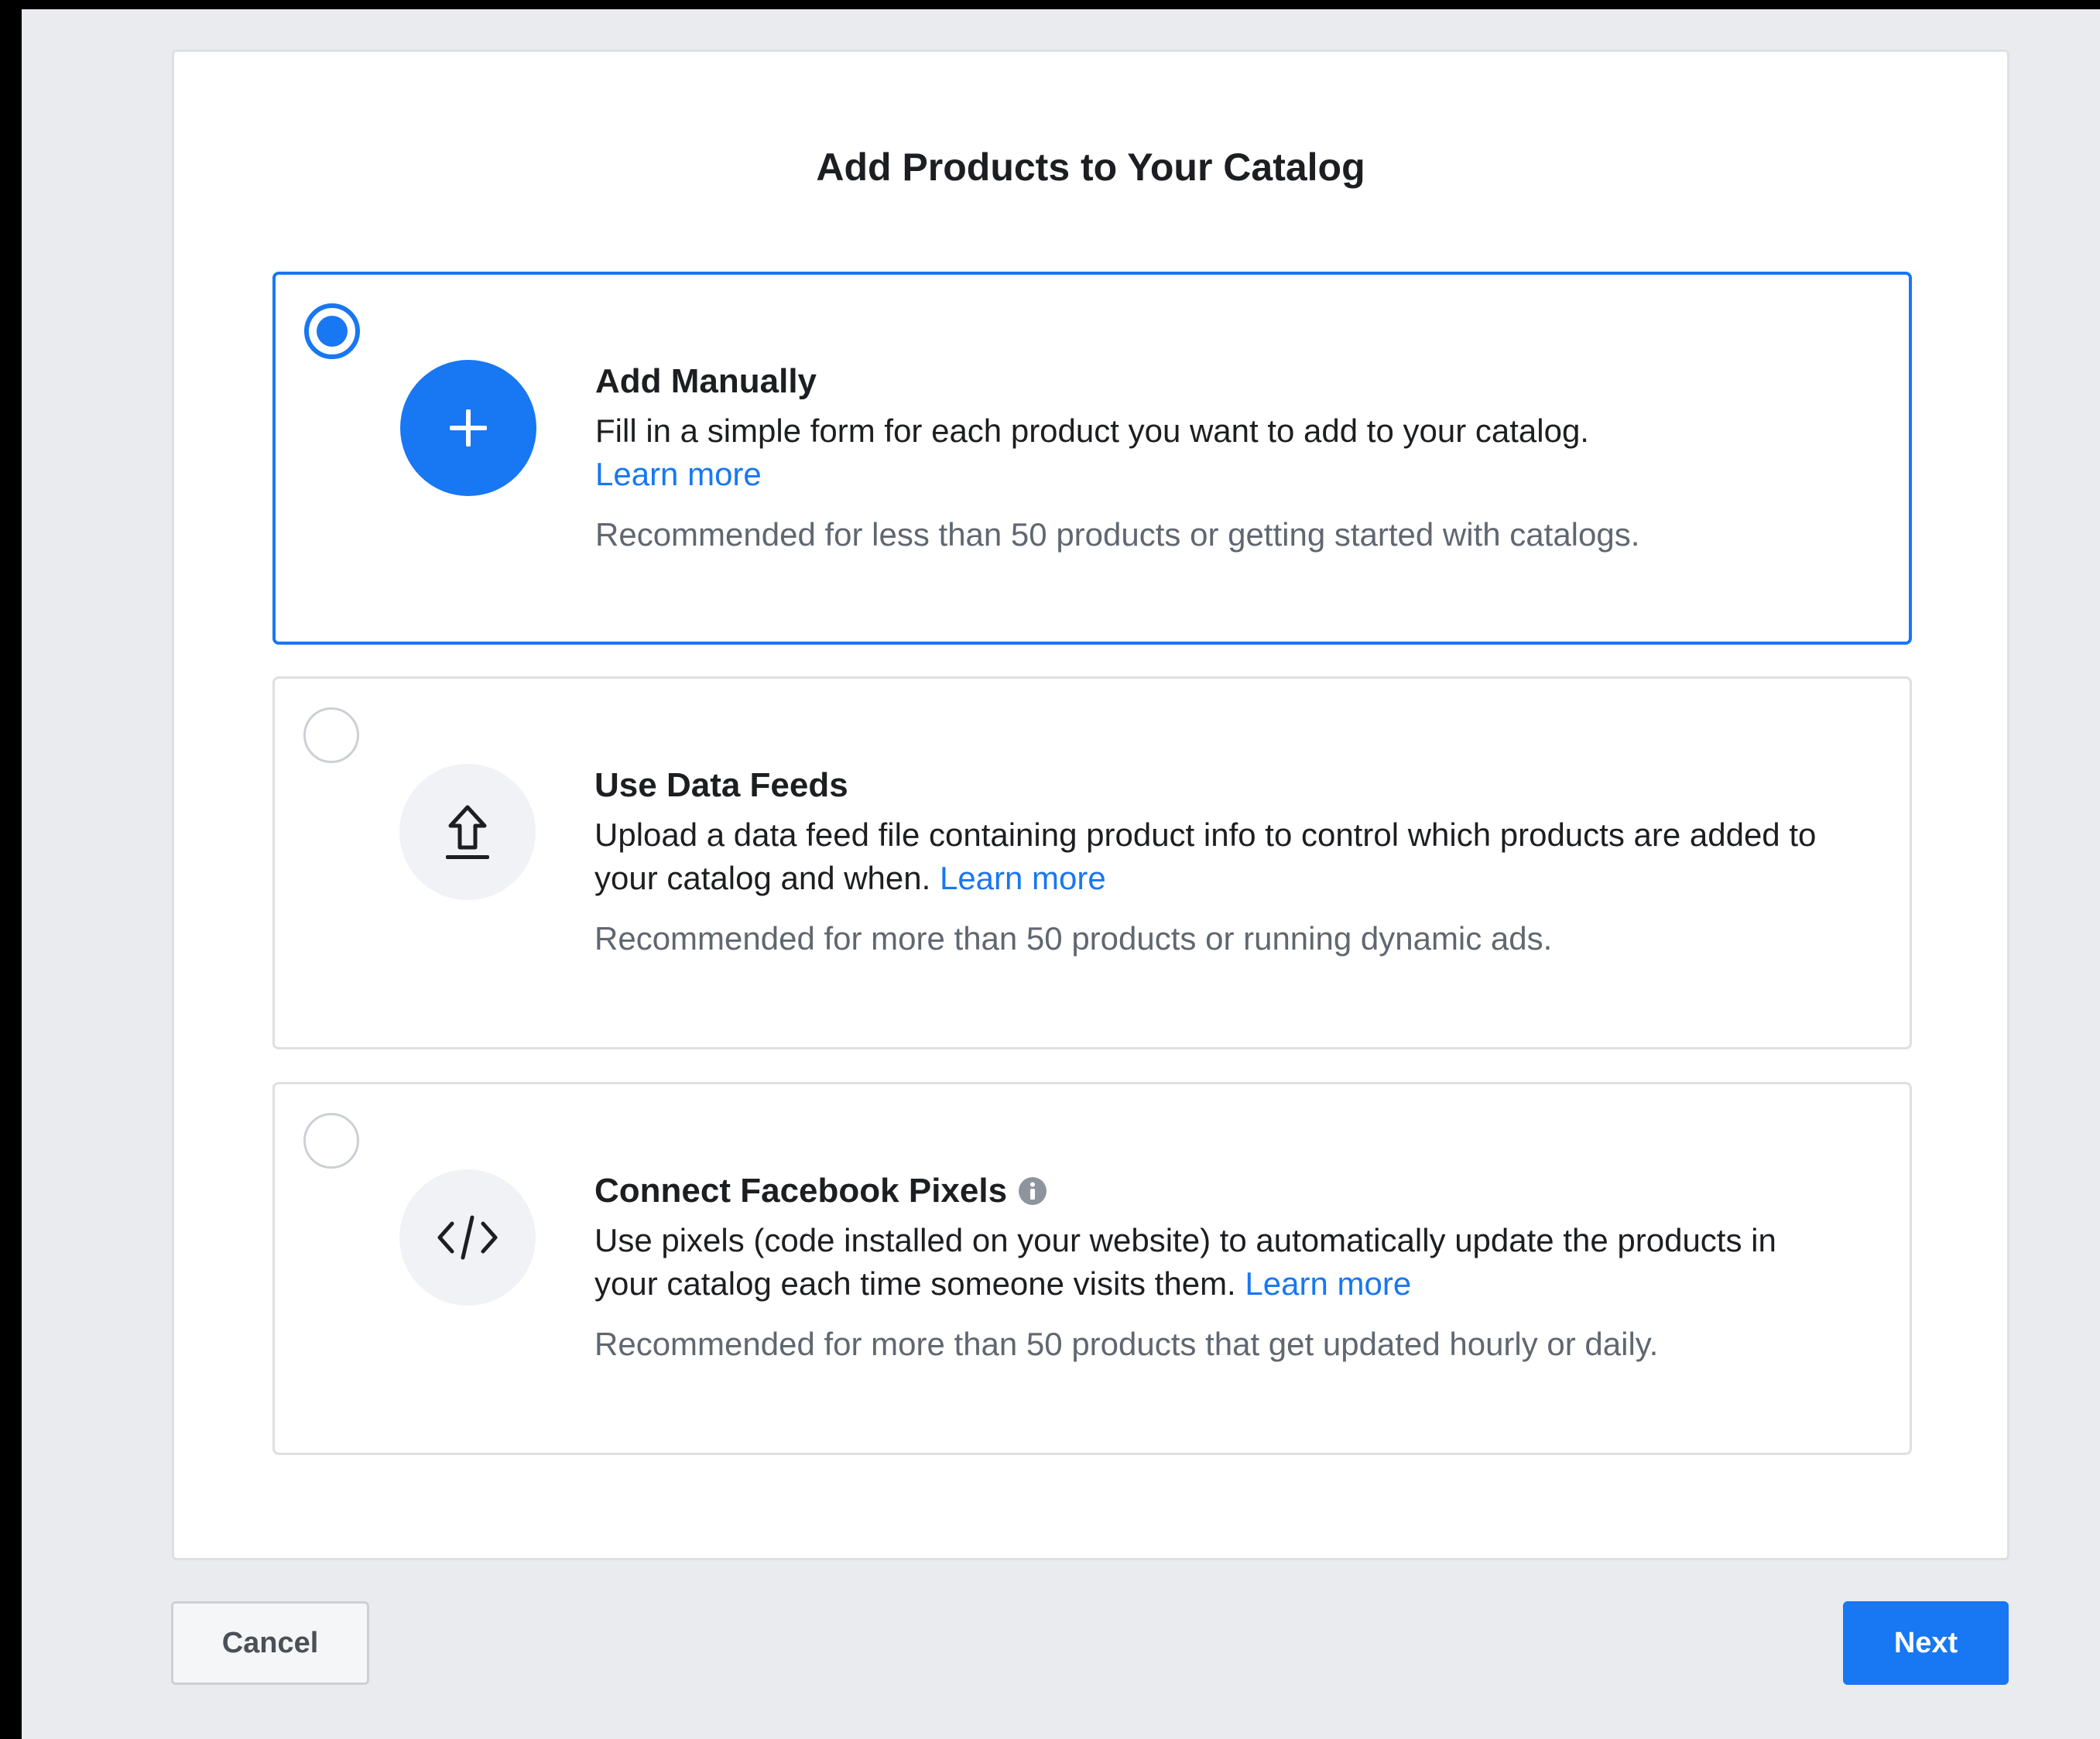  Describe the element at coordinates (801, 1191) in the screenshot. I see `option-title: Connect Facebook Pixels` at that location.